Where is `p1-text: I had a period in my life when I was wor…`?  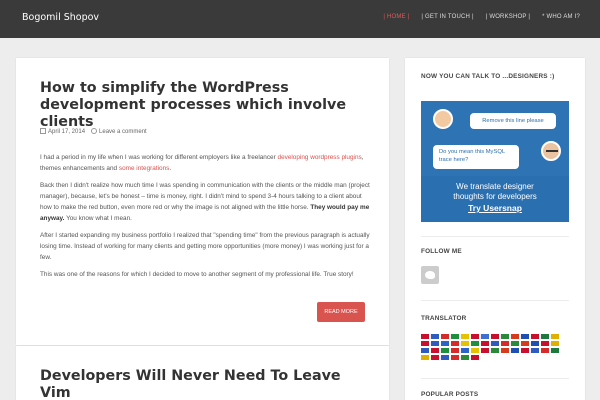 p1-text: I had a period in my life when I was wor… is located at coordinates (159, 157).